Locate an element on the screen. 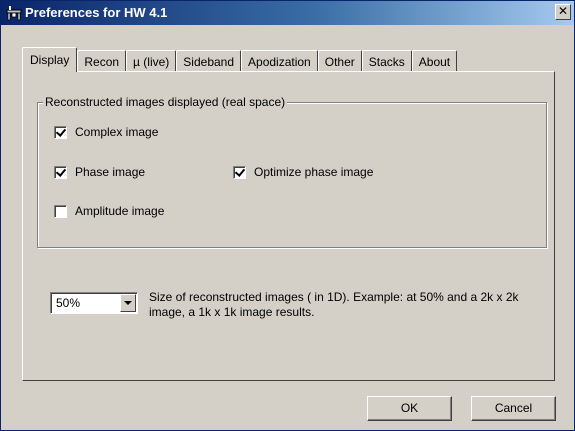 The width and height of the screenshot is (575, 431). app-icon is located at coordinates (14, 13).